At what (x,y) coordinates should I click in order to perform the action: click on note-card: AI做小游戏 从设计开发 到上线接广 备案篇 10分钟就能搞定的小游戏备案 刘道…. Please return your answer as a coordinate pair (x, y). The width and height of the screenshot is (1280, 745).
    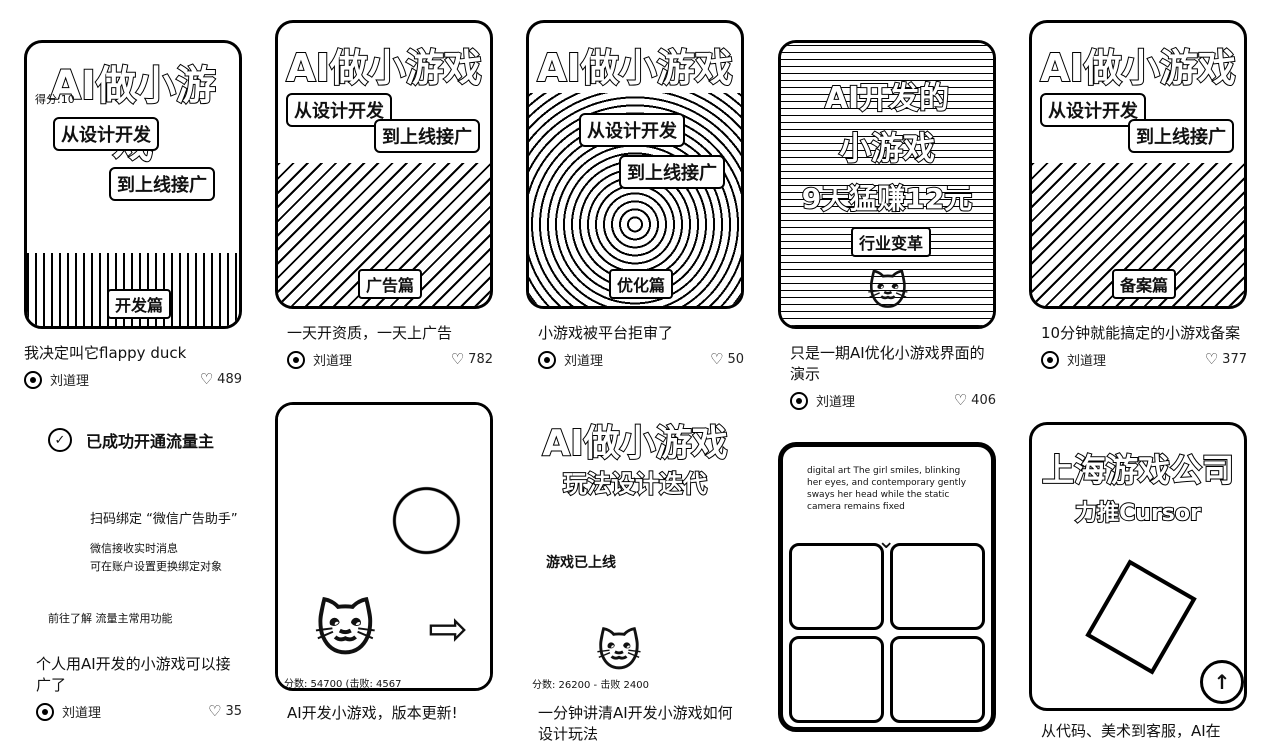
    Looking at the image, I should click on (1138, 194).